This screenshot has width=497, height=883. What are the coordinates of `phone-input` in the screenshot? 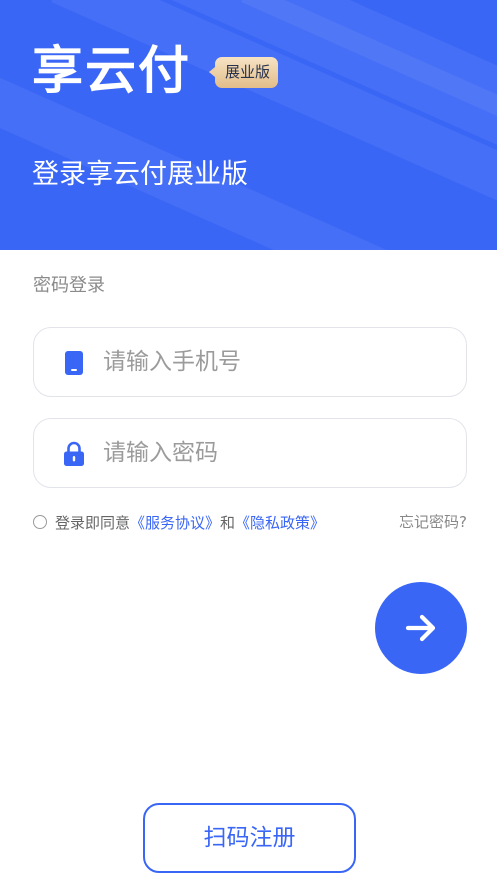 It's located at (273, 362).